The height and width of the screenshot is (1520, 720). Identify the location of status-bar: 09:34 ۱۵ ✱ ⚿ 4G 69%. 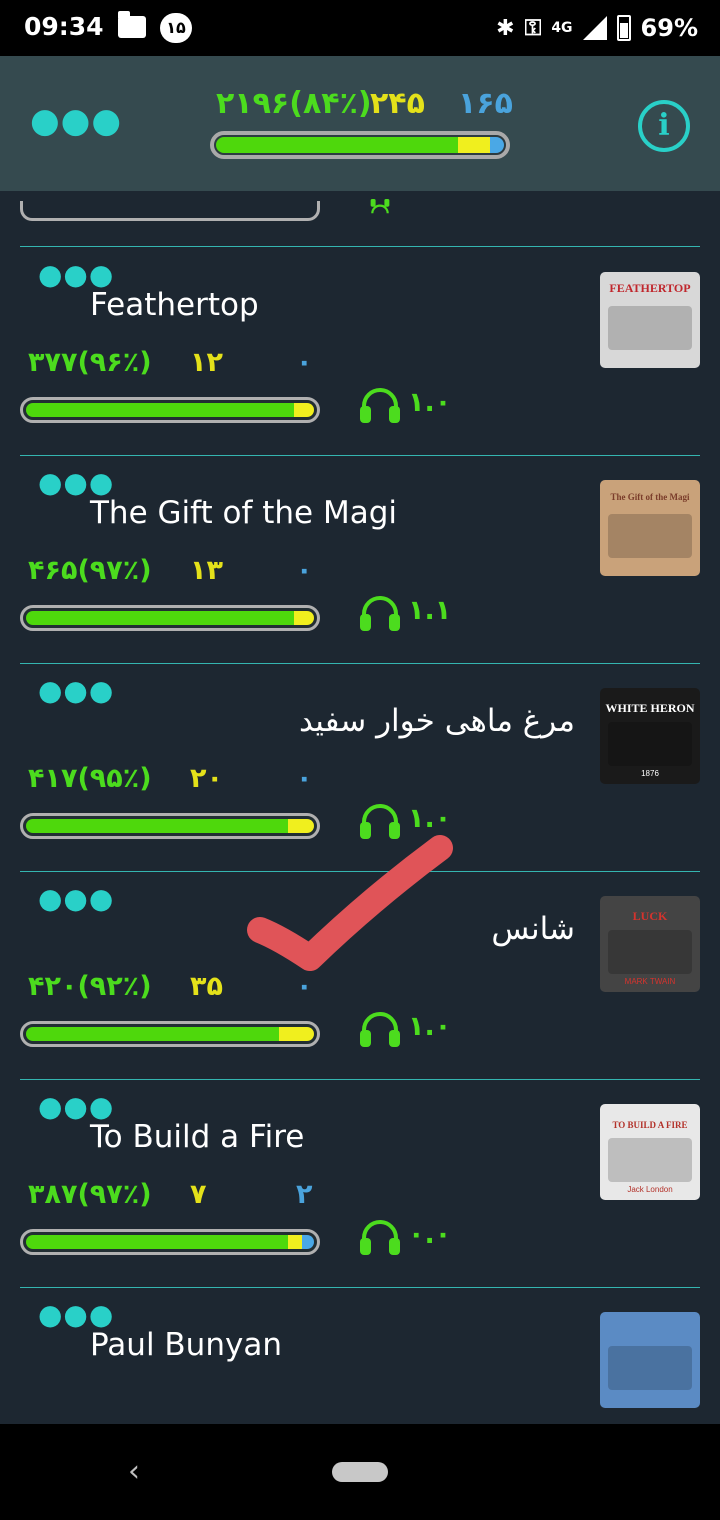
(360, 28).